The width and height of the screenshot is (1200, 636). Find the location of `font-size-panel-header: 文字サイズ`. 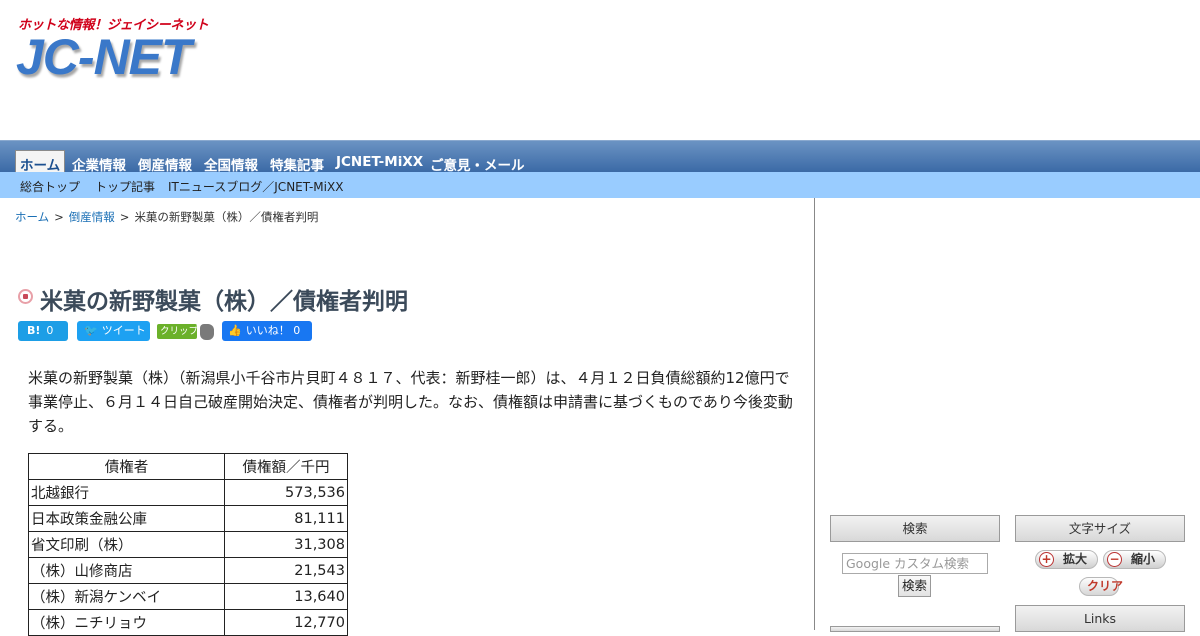

font-size-panel-header: 文字サイズ is located at coordinates (1100, 528).